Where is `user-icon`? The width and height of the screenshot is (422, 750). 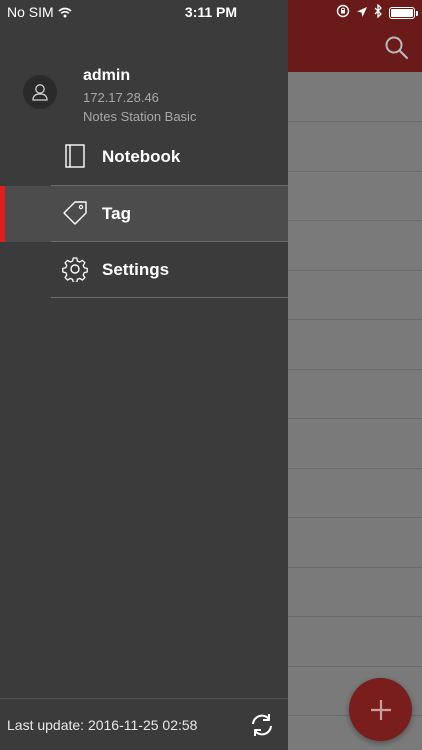
user-icon is located at coordinates (40, 92).